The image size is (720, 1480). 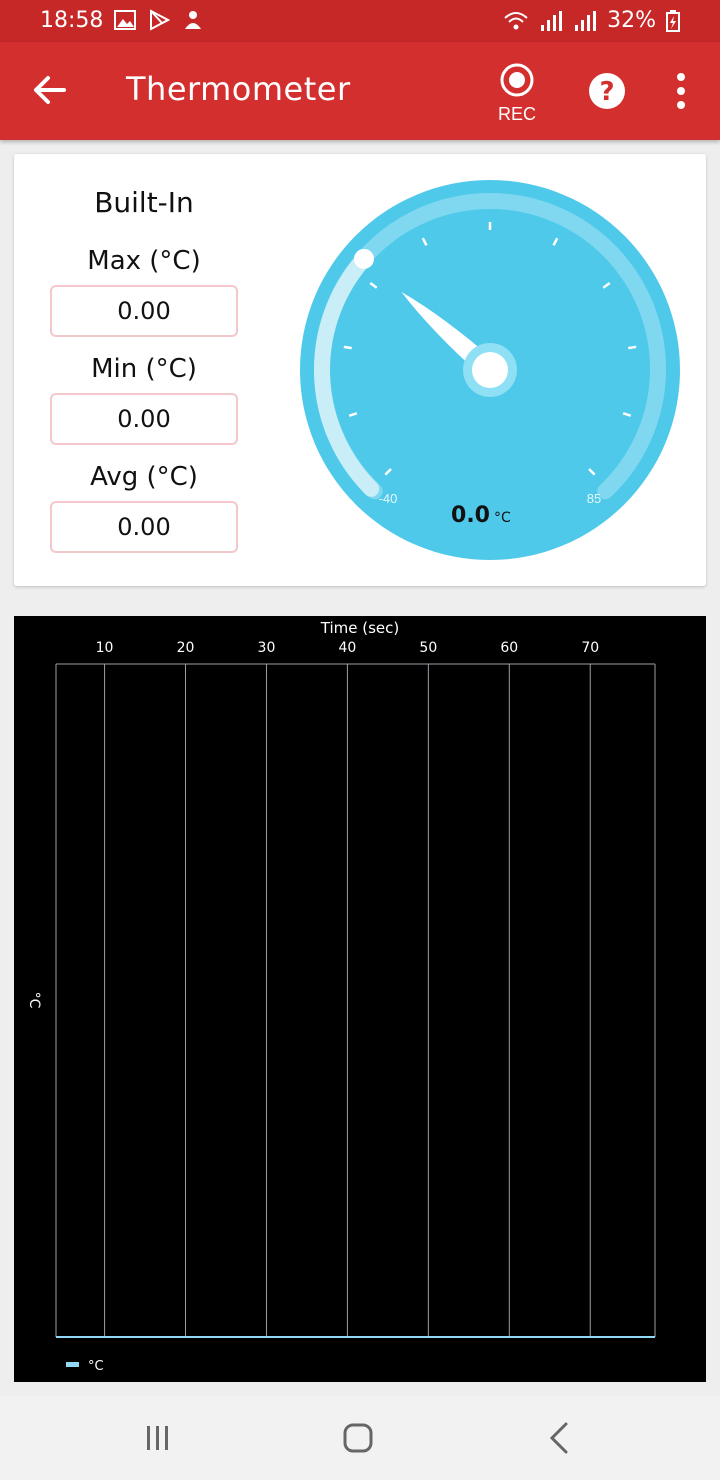 I want to click on max-value-box: 0.00, so click(x=144, y=311).